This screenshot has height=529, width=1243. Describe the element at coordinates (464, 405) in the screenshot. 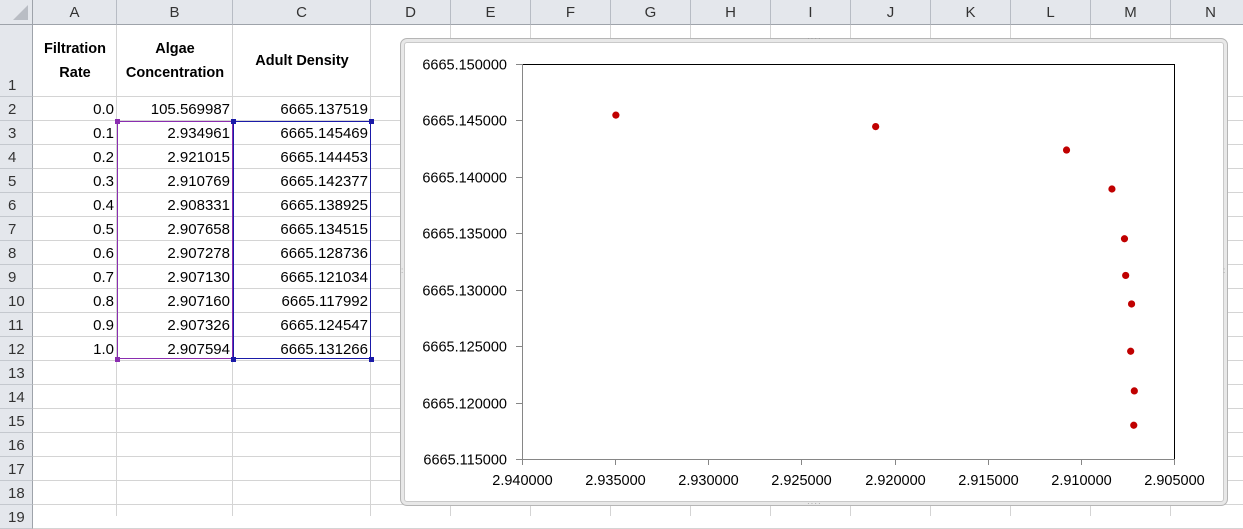

I see `y-tick-label: 6665.120000` at that location.